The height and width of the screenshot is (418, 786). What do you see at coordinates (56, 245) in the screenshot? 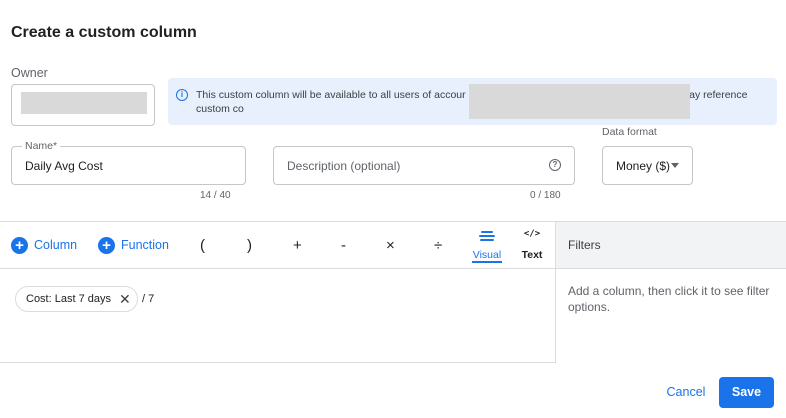
I see `add-column-label: Column` at bounding box center [56, 245].